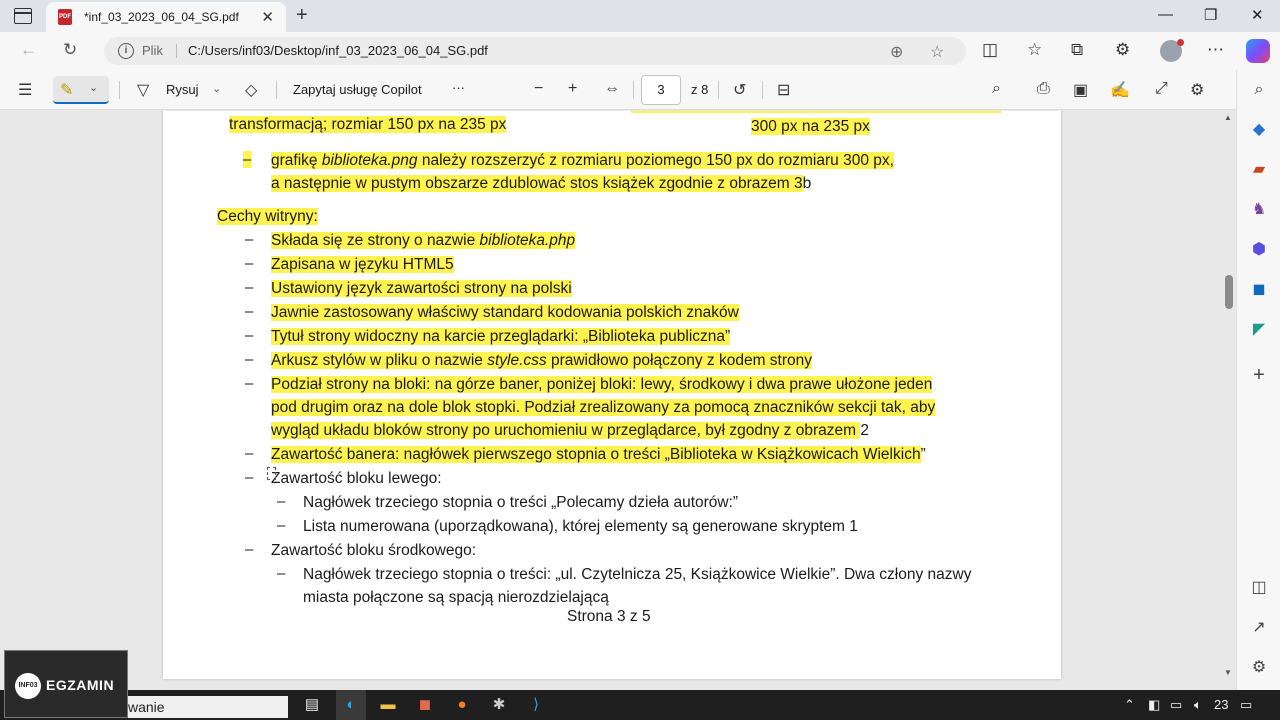 The image size is (1280, 720). What do you see at coordinates (572, 89) in the screenshot?
I see `zoom-in-icon: +` at bounding box center [572, 89].